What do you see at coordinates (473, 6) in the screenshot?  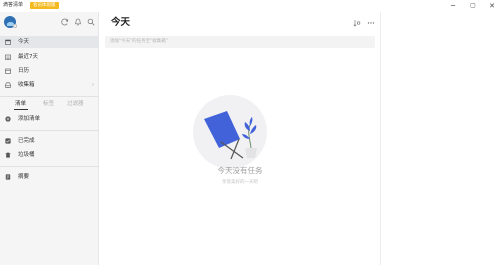 I see `maximize-button: ▢` at bounding box center [473, 6].